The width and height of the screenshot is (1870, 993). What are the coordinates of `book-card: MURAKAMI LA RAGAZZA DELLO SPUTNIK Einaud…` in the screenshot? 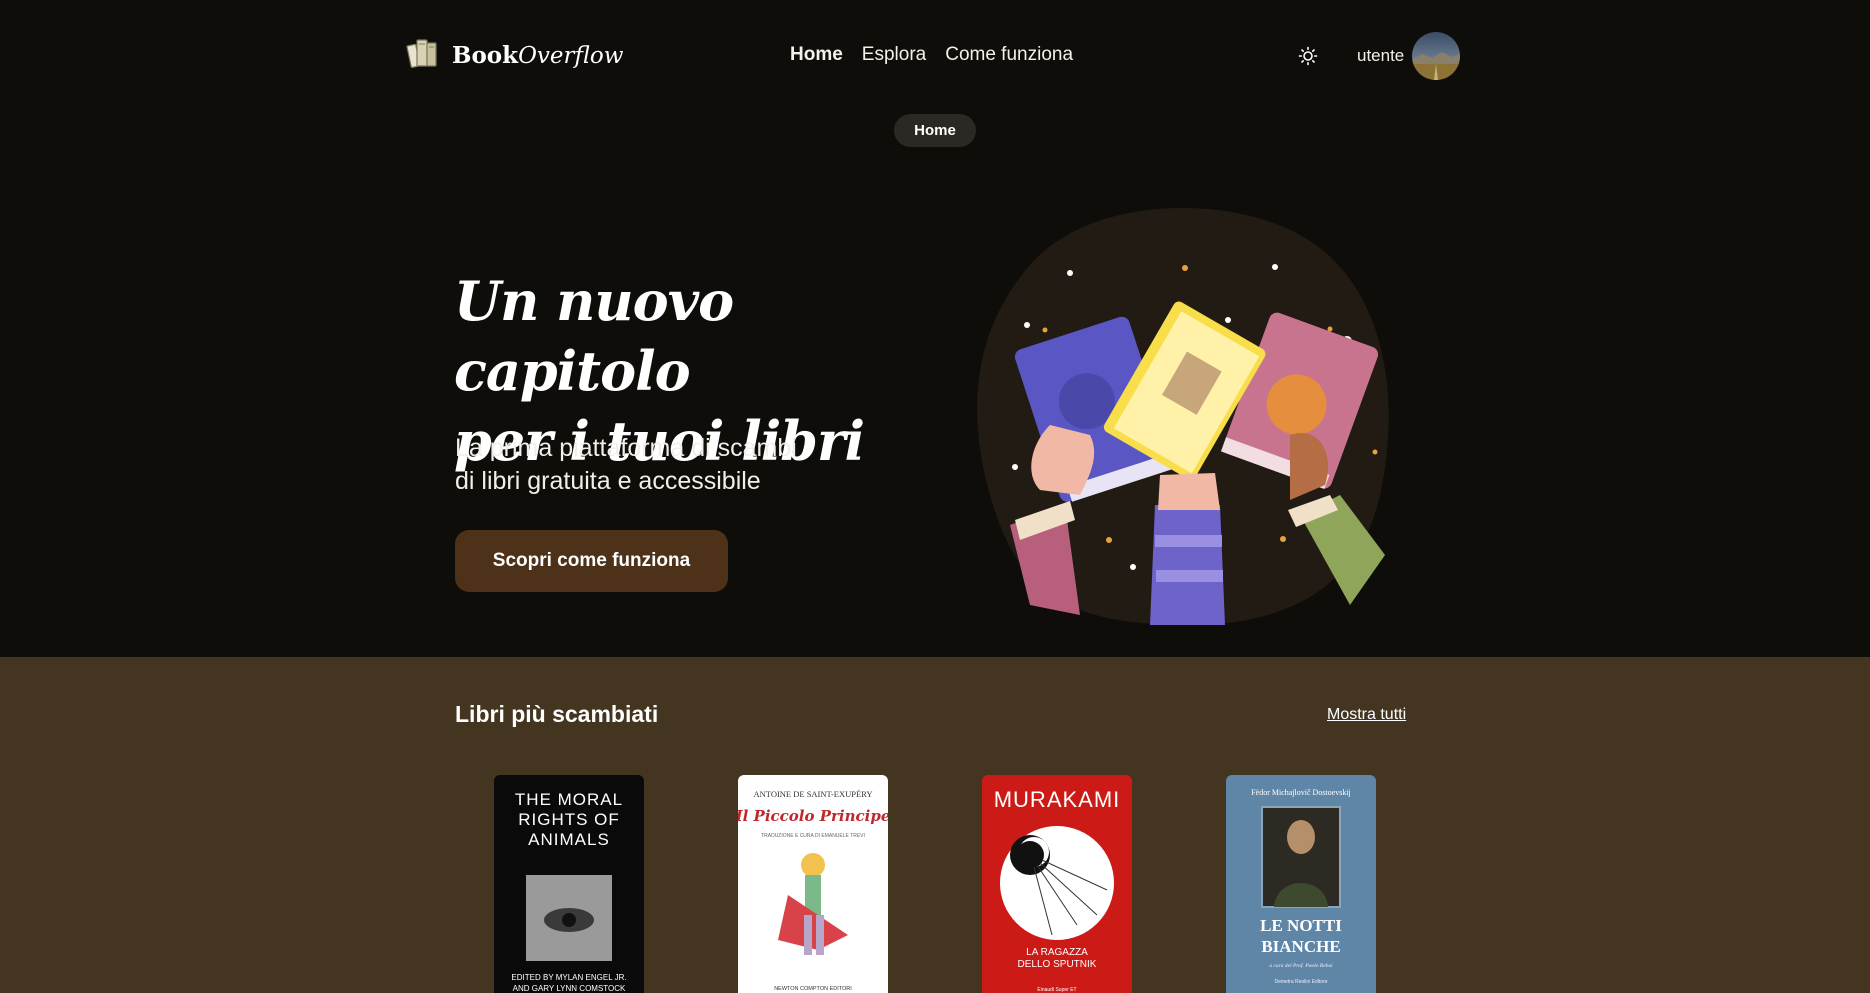 It's located at (1057, 884).